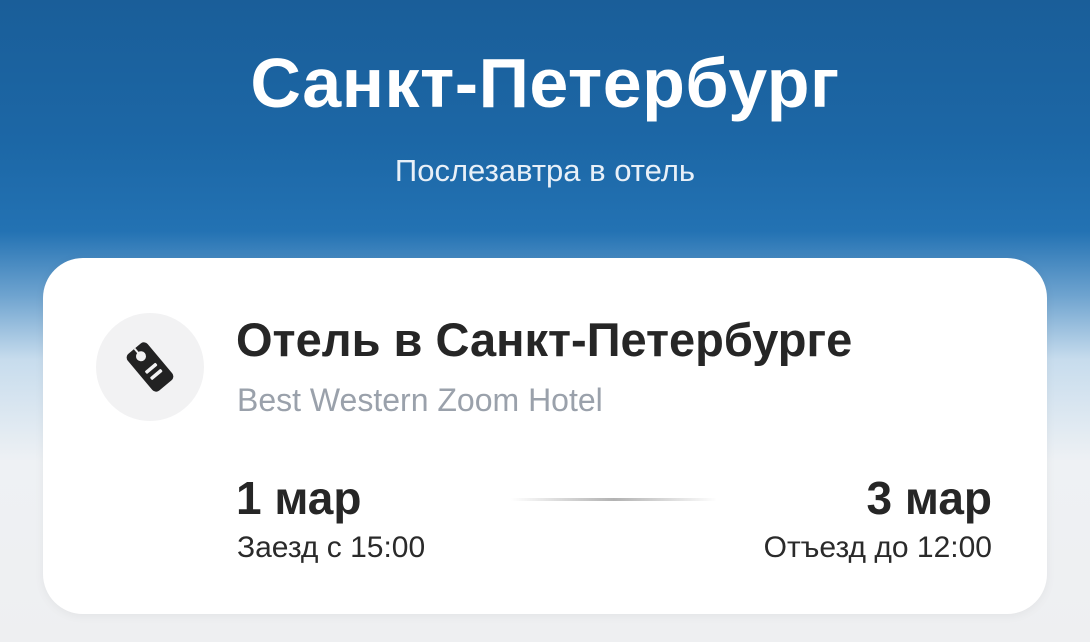 The image size is (1090, 642). What do you see at coordinates (150, 367) in the screenshot?
I see `door-hanger-icon` at bounding box center [150, 367].